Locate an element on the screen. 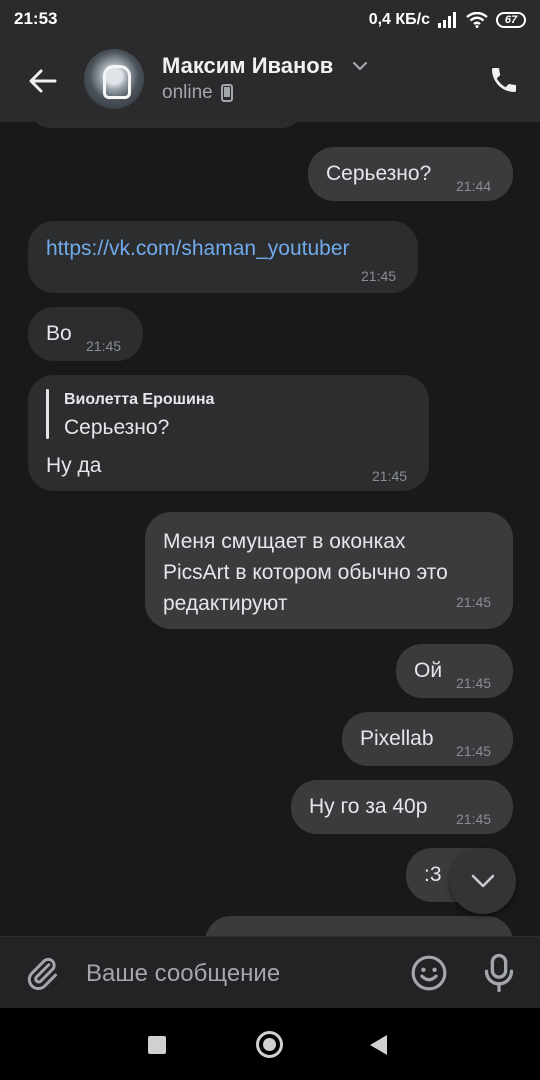 This screenshot has height=1080, width=540. cellular-signal-icon is located at coordinates (447, 20).